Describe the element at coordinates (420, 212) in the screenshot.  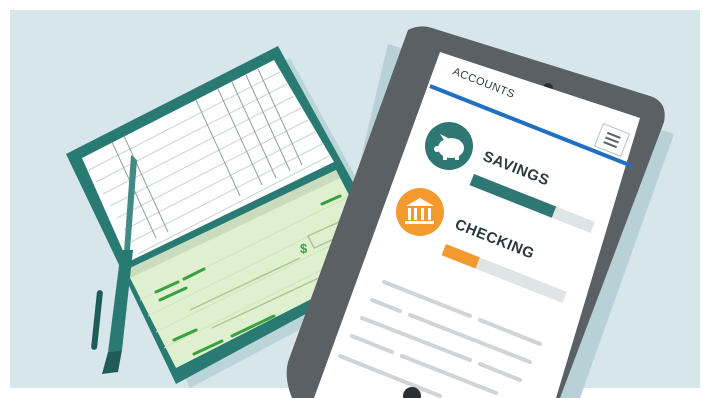
I see `checking-icon-badge` at that location.